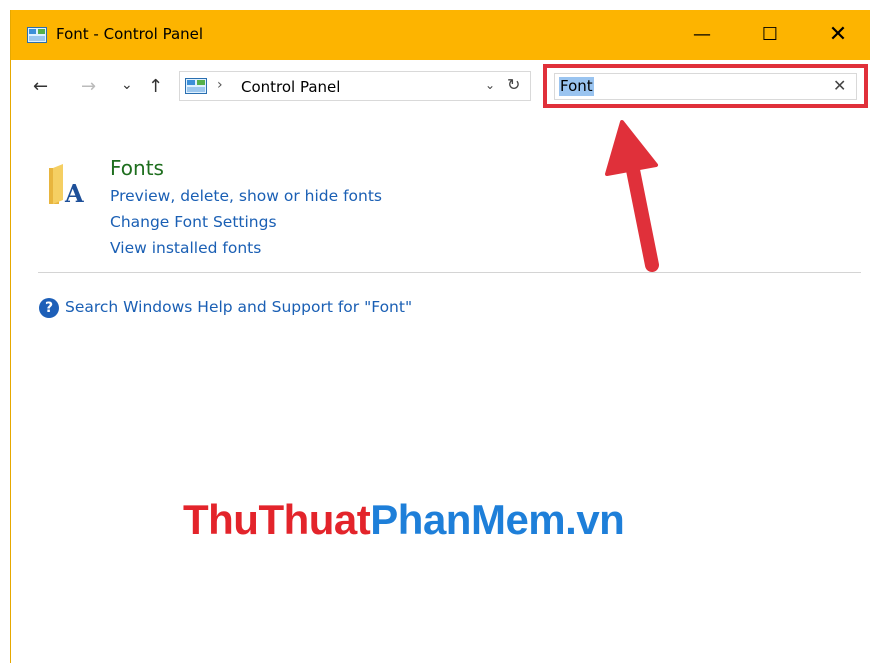  Describe the element at coordinates (513, 84) in the screenshot. I see `refresh-icon: ↻` at that location.